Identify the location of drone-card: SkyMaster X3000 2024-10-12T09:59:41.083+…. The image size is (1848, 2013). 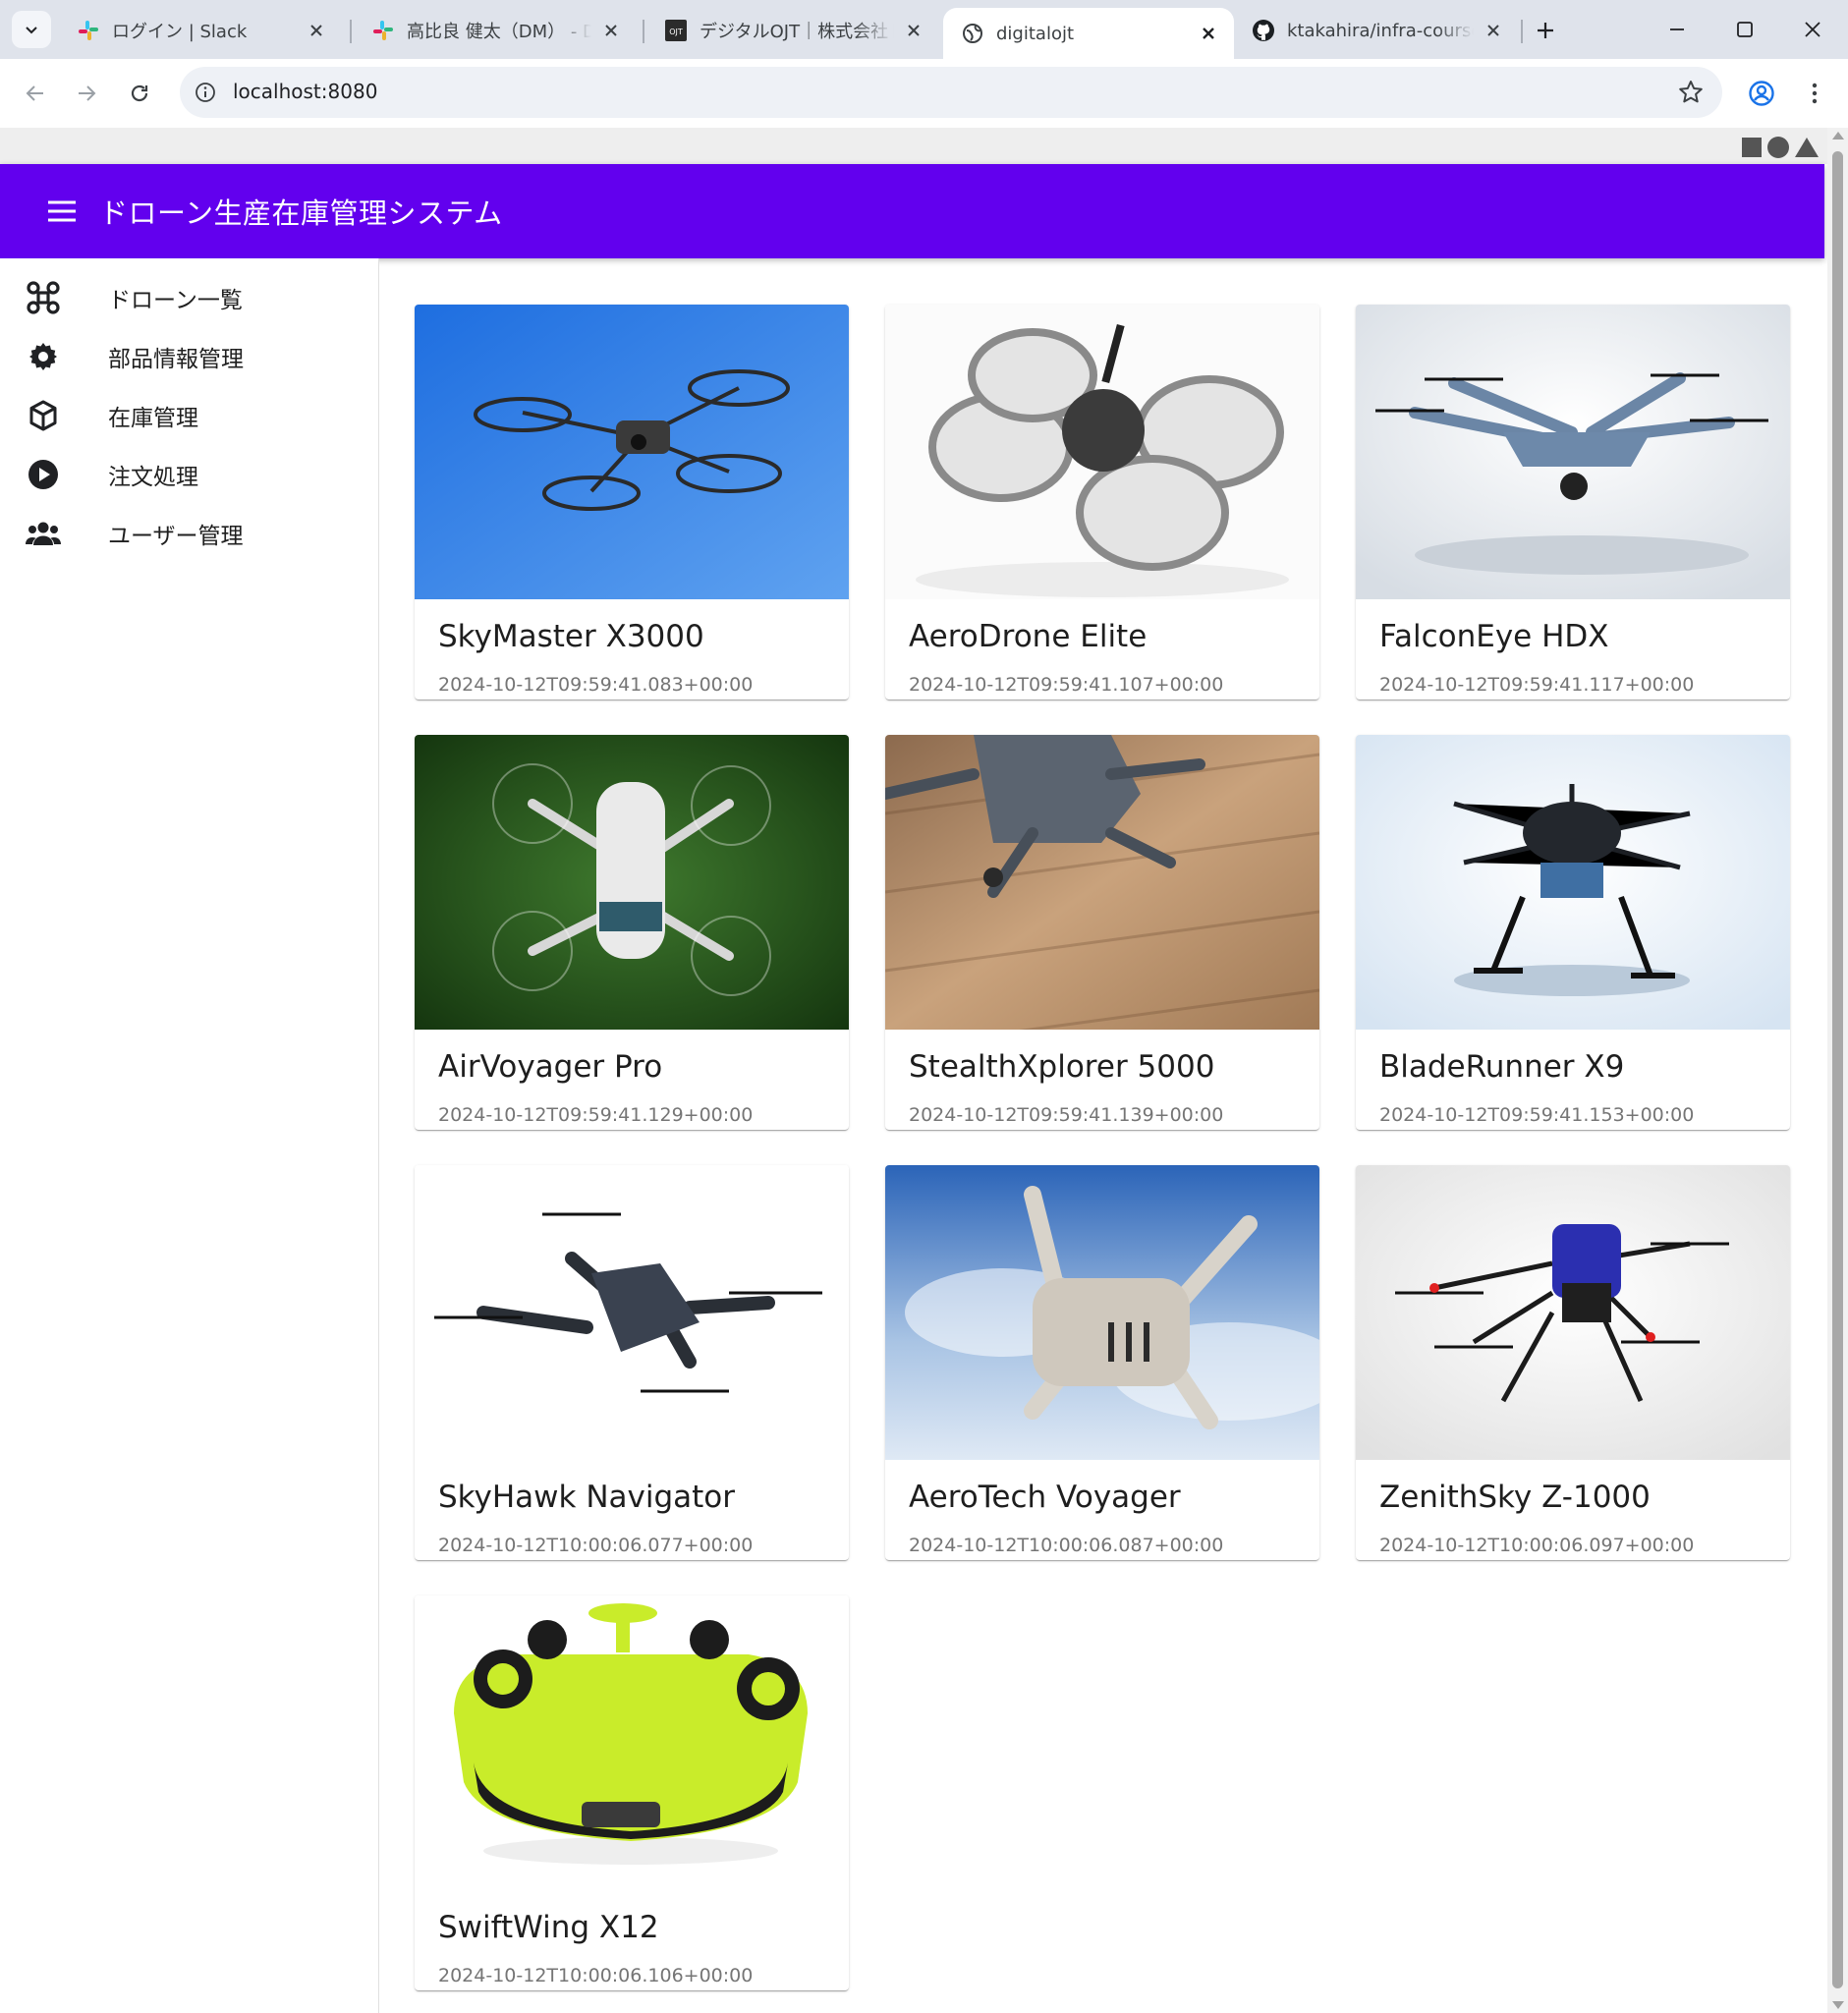
(632, 502).